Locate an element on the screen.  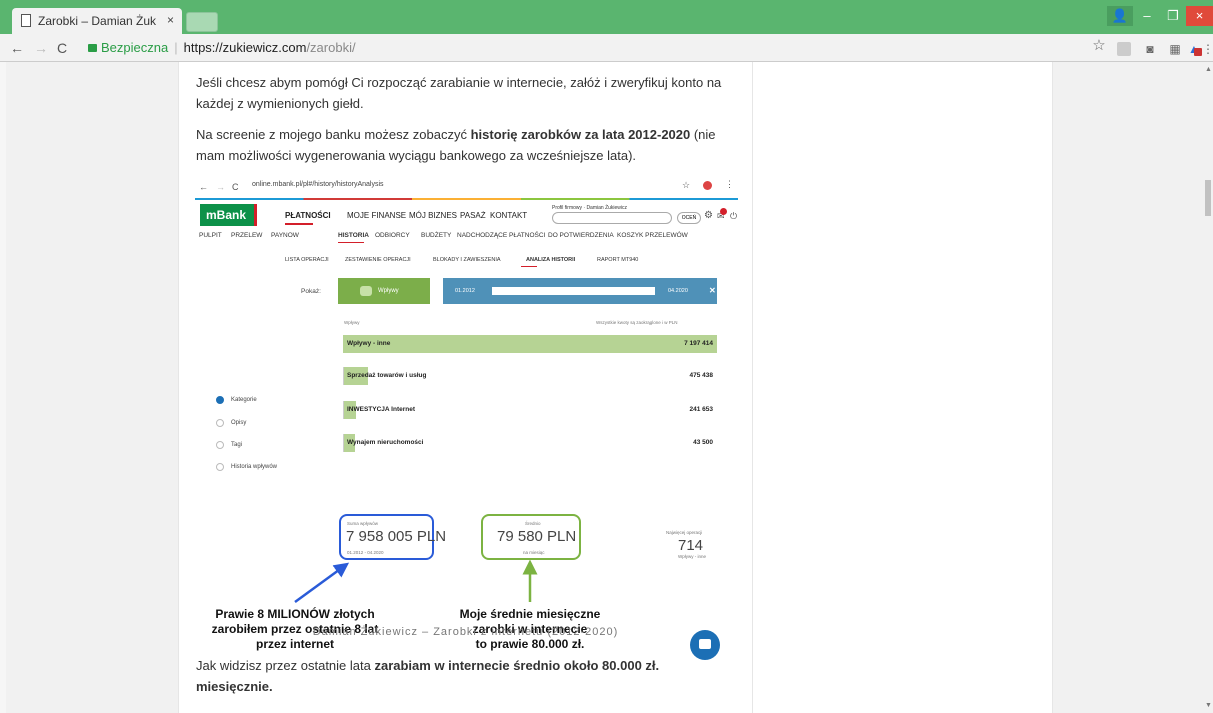
browser-tab: Zarobki – Damian Żukiew × is located at coordinates (97, 21).